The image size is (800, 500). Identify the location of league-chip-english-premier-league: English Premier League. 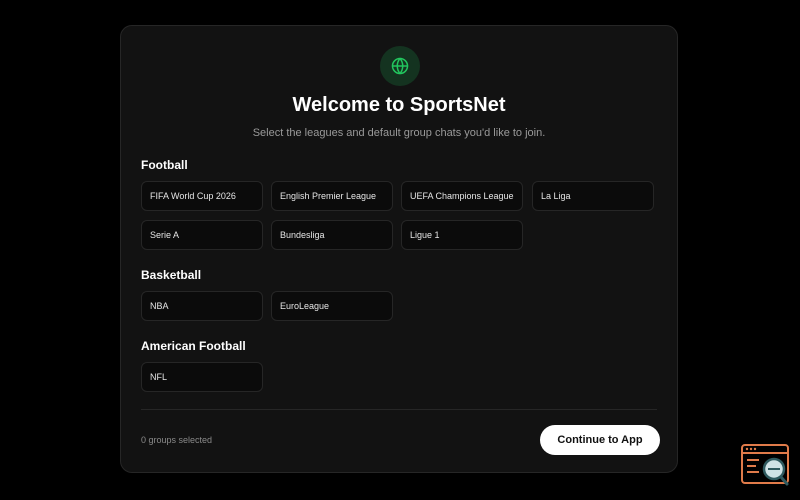
(332, 196).